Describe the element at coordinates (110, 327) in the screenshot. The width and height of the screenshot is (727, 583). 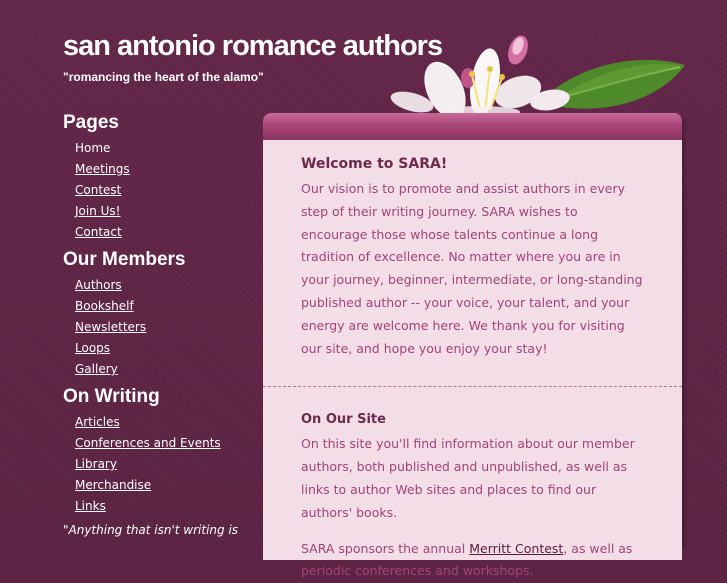
I see `nav-link-newsletters: Newsletters` at that location.